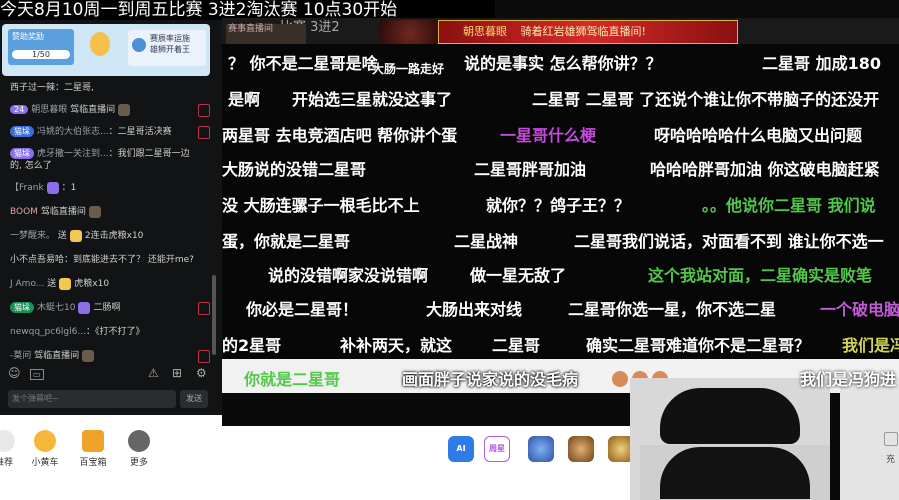 The image size is (899, 500). I want to click on danmaku: 我们是冯, so click(870, 345).